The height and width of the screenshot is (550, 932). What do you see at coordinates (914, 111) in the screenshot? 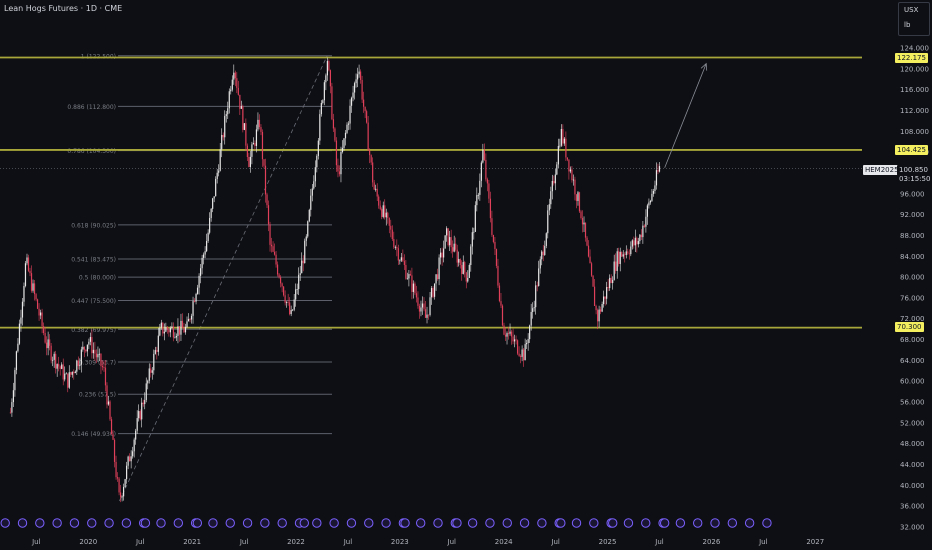
I see `y-tick-3: 112.000` at bounding box center [914, 111].